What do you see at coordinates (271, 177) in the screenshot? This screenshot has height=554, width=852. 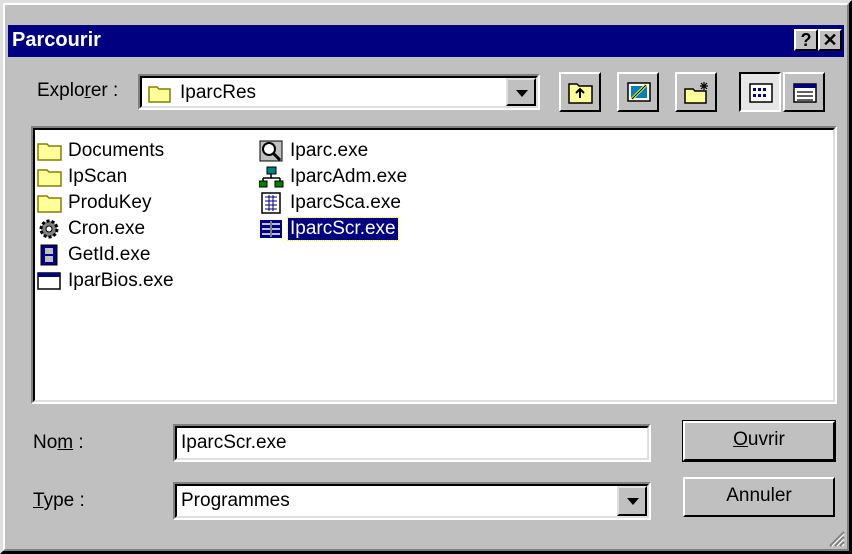 I see `network-icon` at bounding box center [271, 177].